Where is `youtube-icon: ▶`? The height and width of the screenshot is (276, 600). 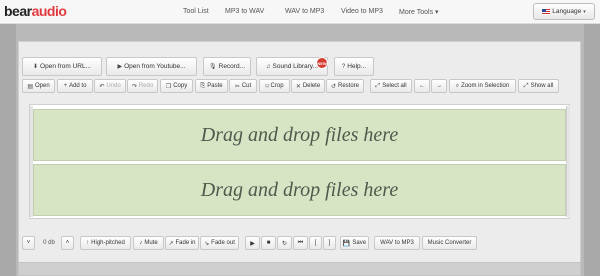 youtube-icon: ▶ is located at coordinates (120, 67).